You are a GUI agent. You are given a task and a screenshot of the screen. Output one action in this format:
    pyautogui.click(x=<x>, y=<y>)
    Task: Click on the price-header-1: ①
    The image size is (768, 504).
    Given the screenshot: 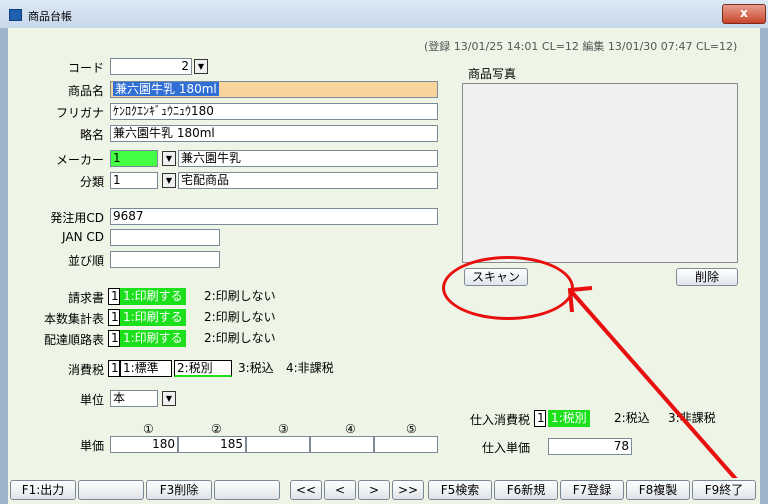 What is the action you would take?
    pyautogui.click(x=148, y=429)
    